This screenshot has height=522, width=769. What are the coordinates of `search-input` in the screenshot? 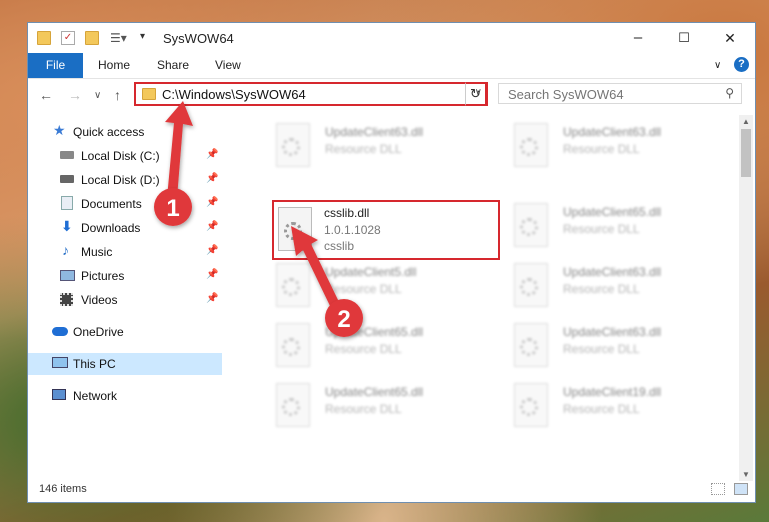 It's located at (608, 94).